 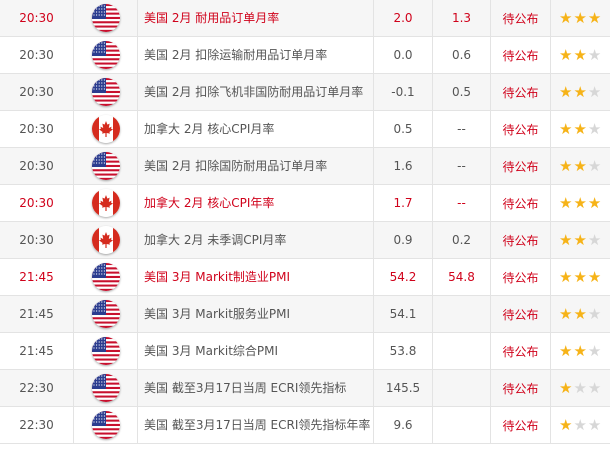 I want to click on calendar-row: 21:45 美国 3月 Markit服务业PMI 54.1 待公布 ★★★, so click(x=305, y=314).